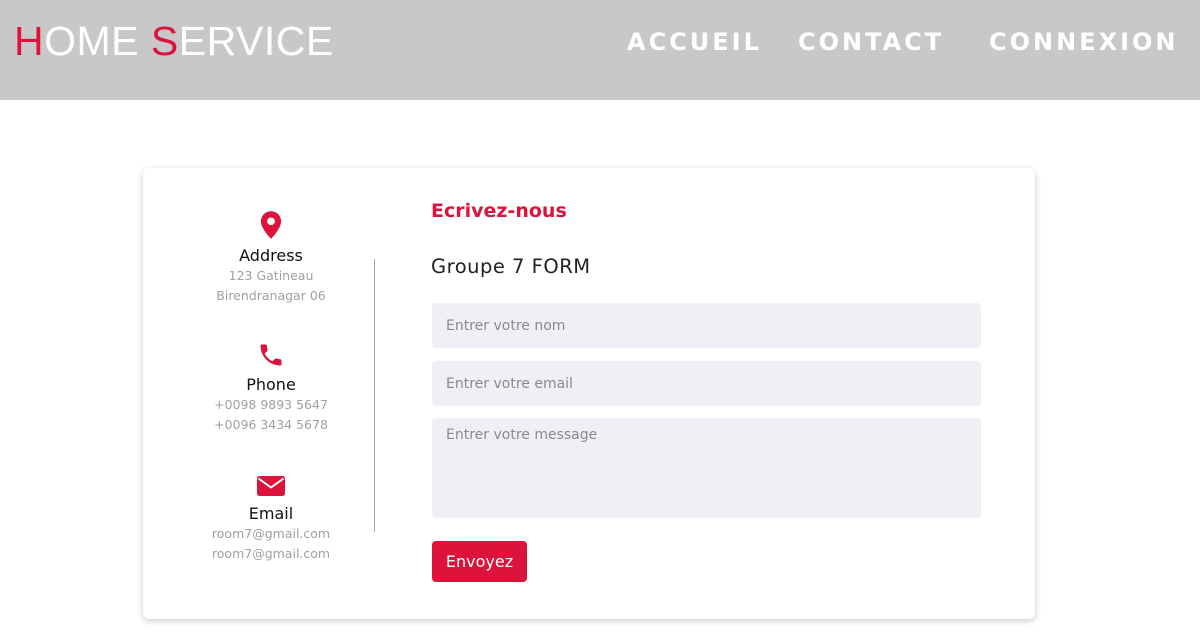  I want to click on address-line-2: Birendranagar 06, so click(271, 295).